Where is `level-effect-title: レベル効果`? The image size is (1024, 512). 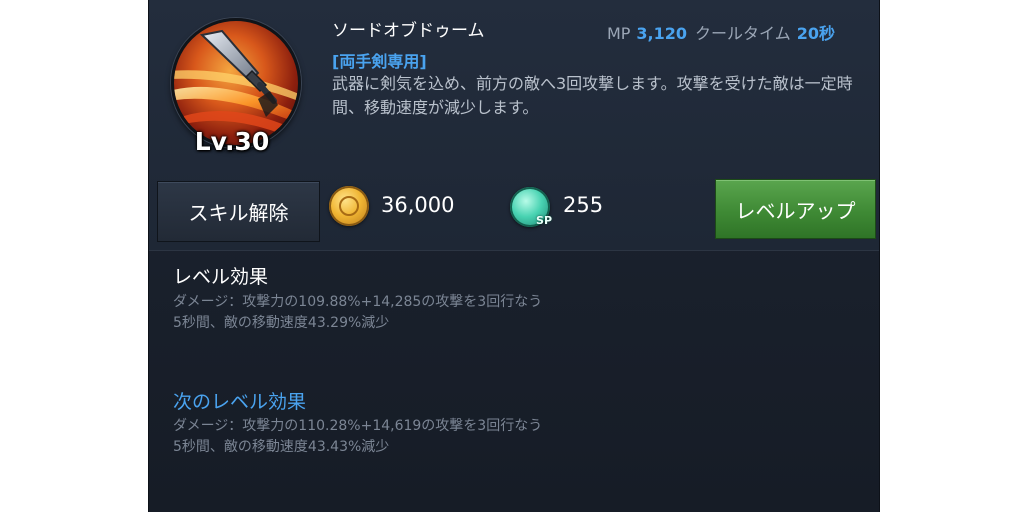
level-effect-title: レベル効果 is located at coordinates (221, 277).